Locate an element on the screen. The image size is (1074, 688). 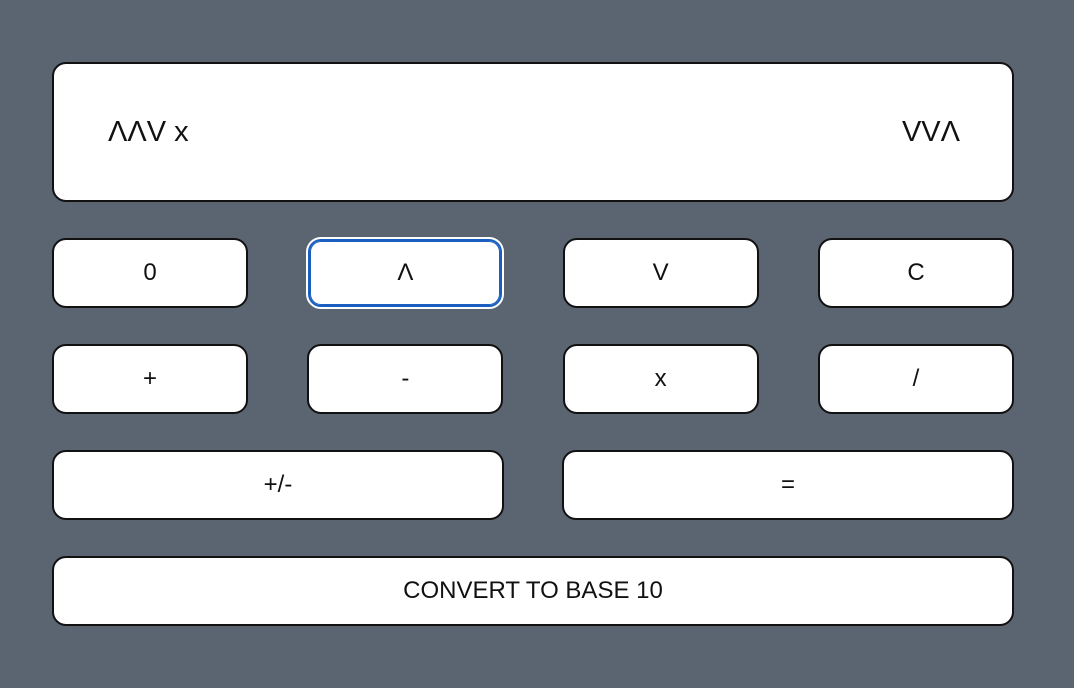
convert-to-base-10-button: CONVERT TO BASE 10 is located at coordinates (533, 591).